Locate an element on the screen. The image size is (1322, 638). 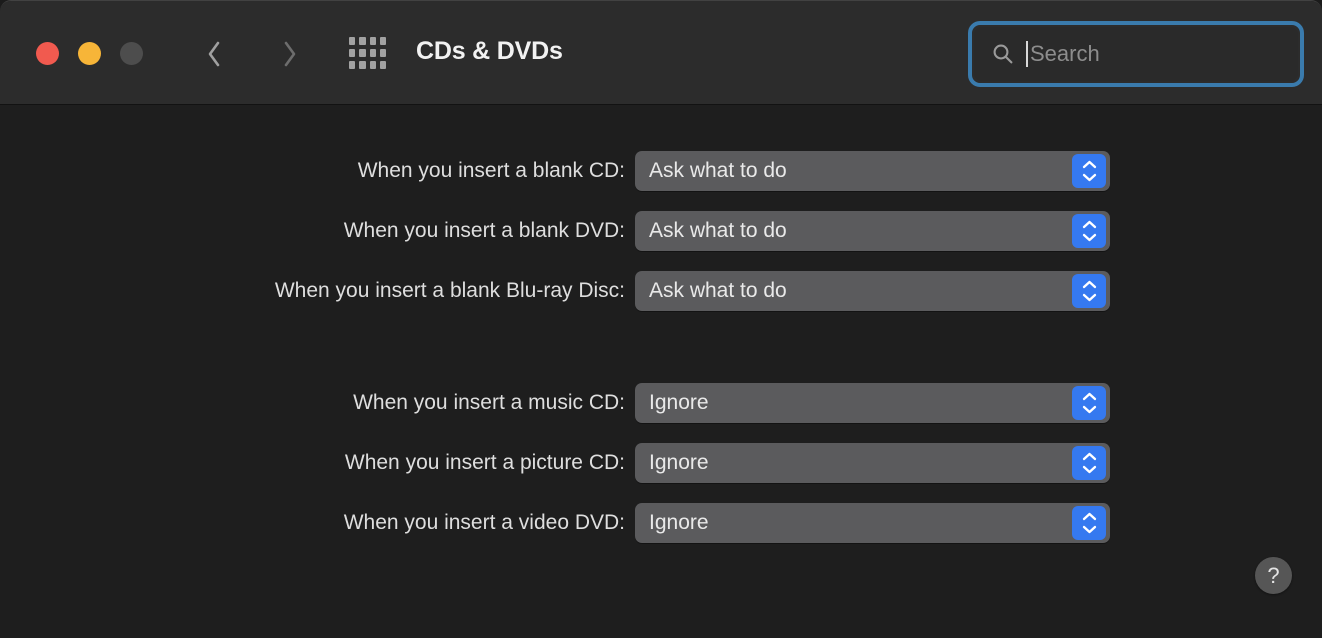
popup-picture-cd: Ignore is located at coordinates (872, 463).